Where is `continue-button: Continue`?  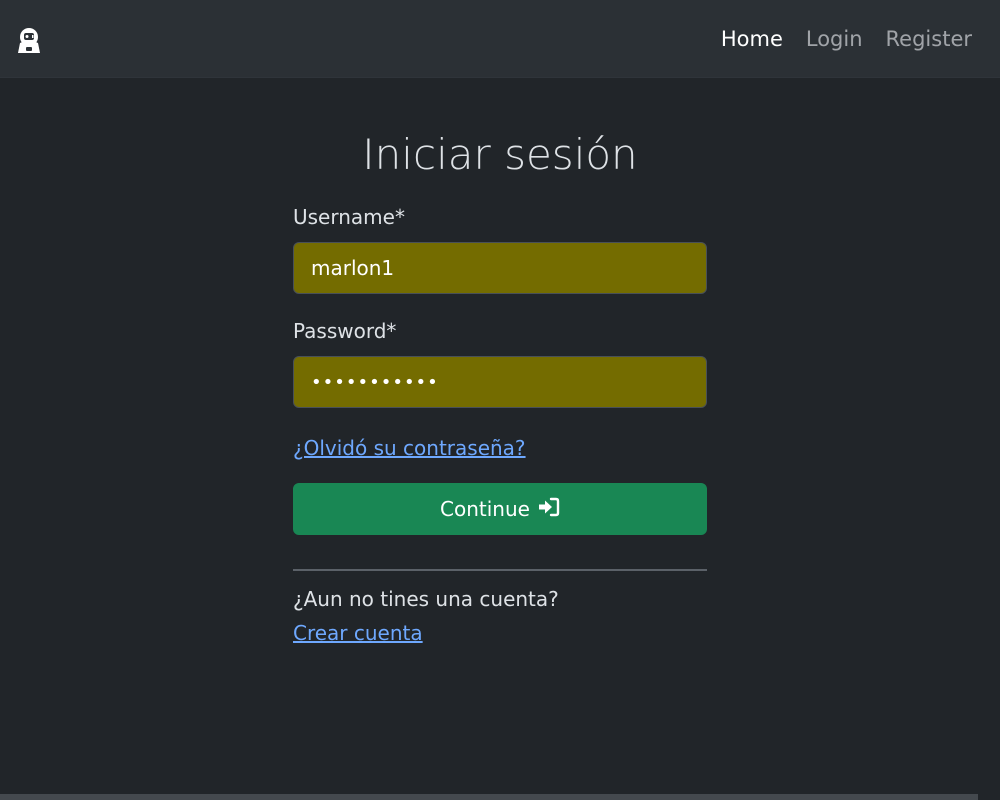 continue-button: Continue is located at coordinates (500, 509).